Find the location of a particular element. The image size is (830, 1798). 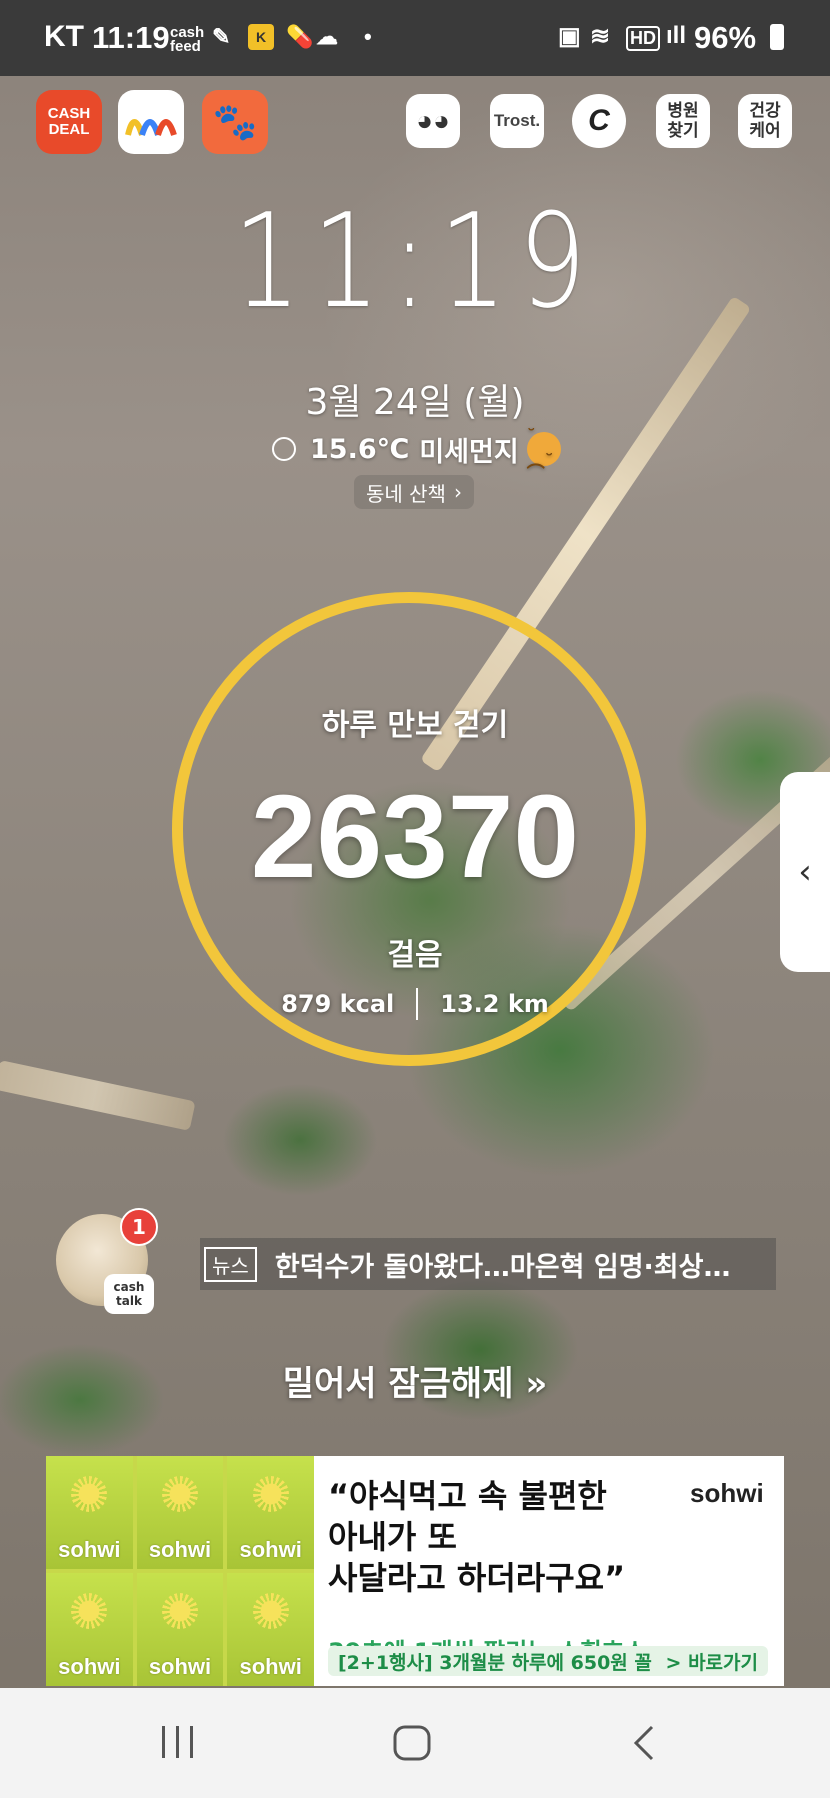

stats-divider is located at coordinates (417, 1004).